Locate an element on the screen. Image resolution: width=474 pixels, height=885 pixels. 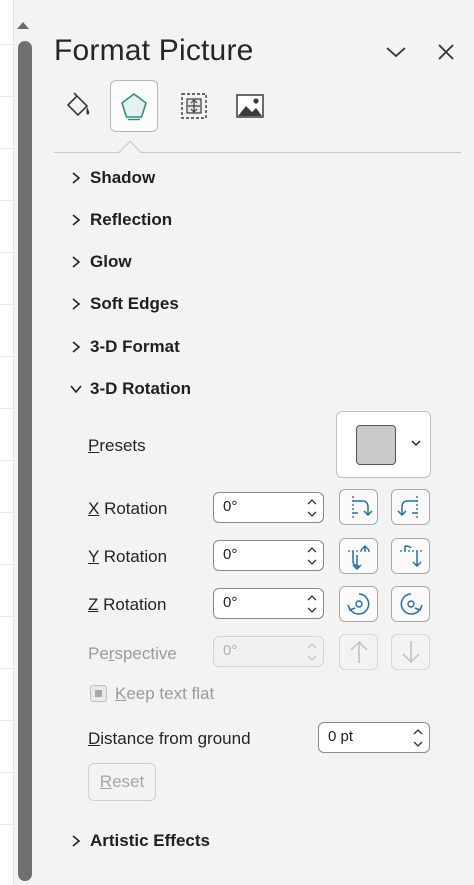
tab-size-properties is located at coordinates (194, 106).